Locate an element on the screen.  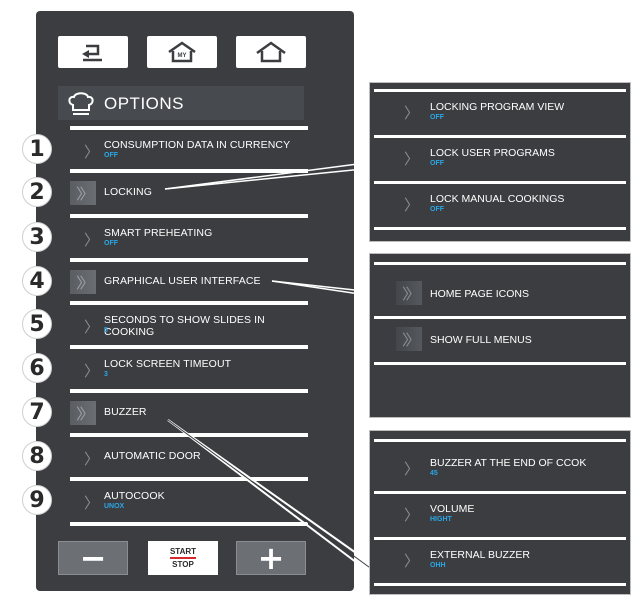
submenu-item-show-full-menus: 〉〉 SHOW FULL MENUS is located at coordinates (500, 339).